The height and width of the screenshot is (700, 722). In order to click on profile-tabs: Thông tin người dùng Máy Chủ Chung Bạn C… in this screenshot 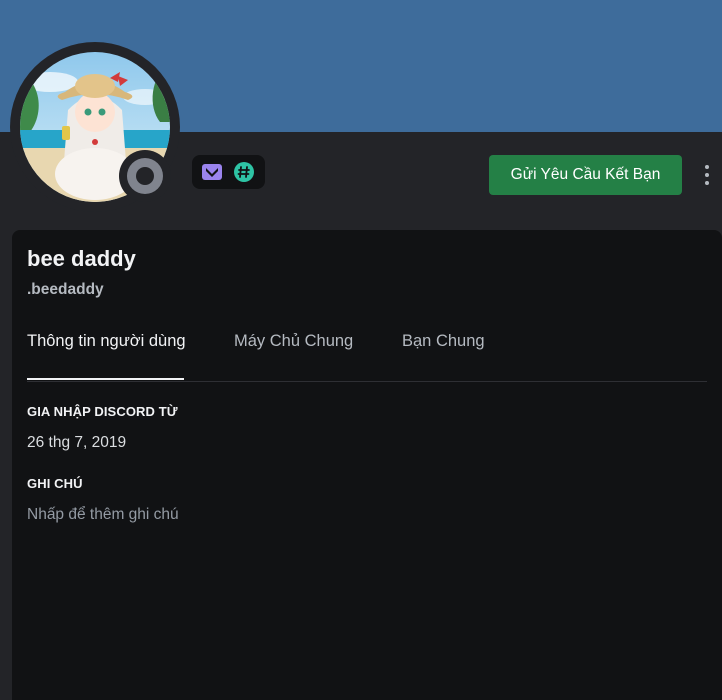, I will do `click(367, 356)`.